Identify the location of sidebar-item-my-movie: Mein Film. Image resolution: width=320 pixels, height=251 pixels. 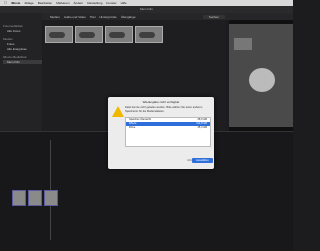
(22, 62).